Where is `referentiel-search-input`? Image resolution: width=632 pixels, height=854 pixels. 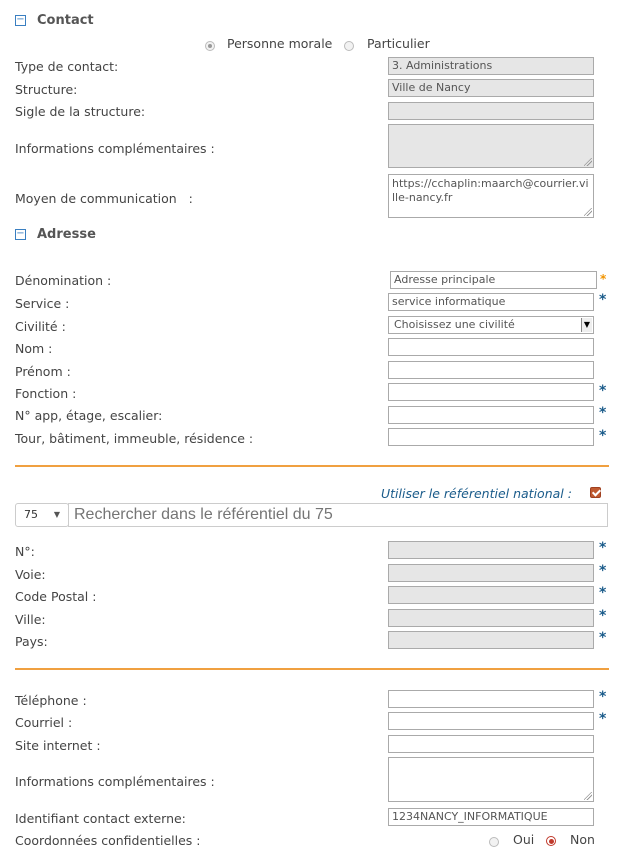
referentiel-search-input is located at coordinates (338, 515).